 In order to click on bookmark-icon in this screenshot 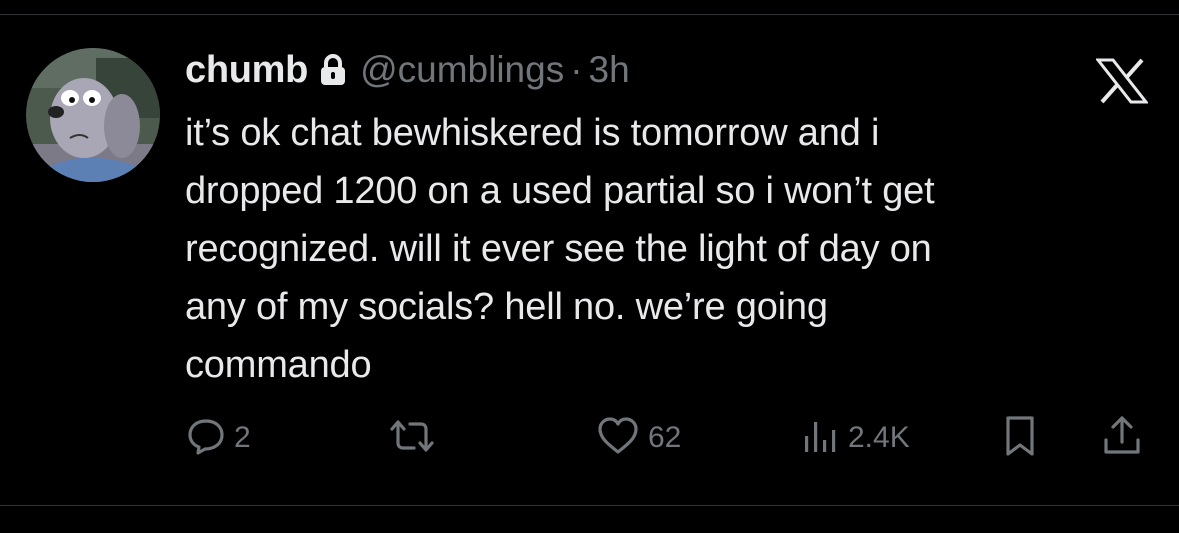, I will do `click(1020, 438)`.